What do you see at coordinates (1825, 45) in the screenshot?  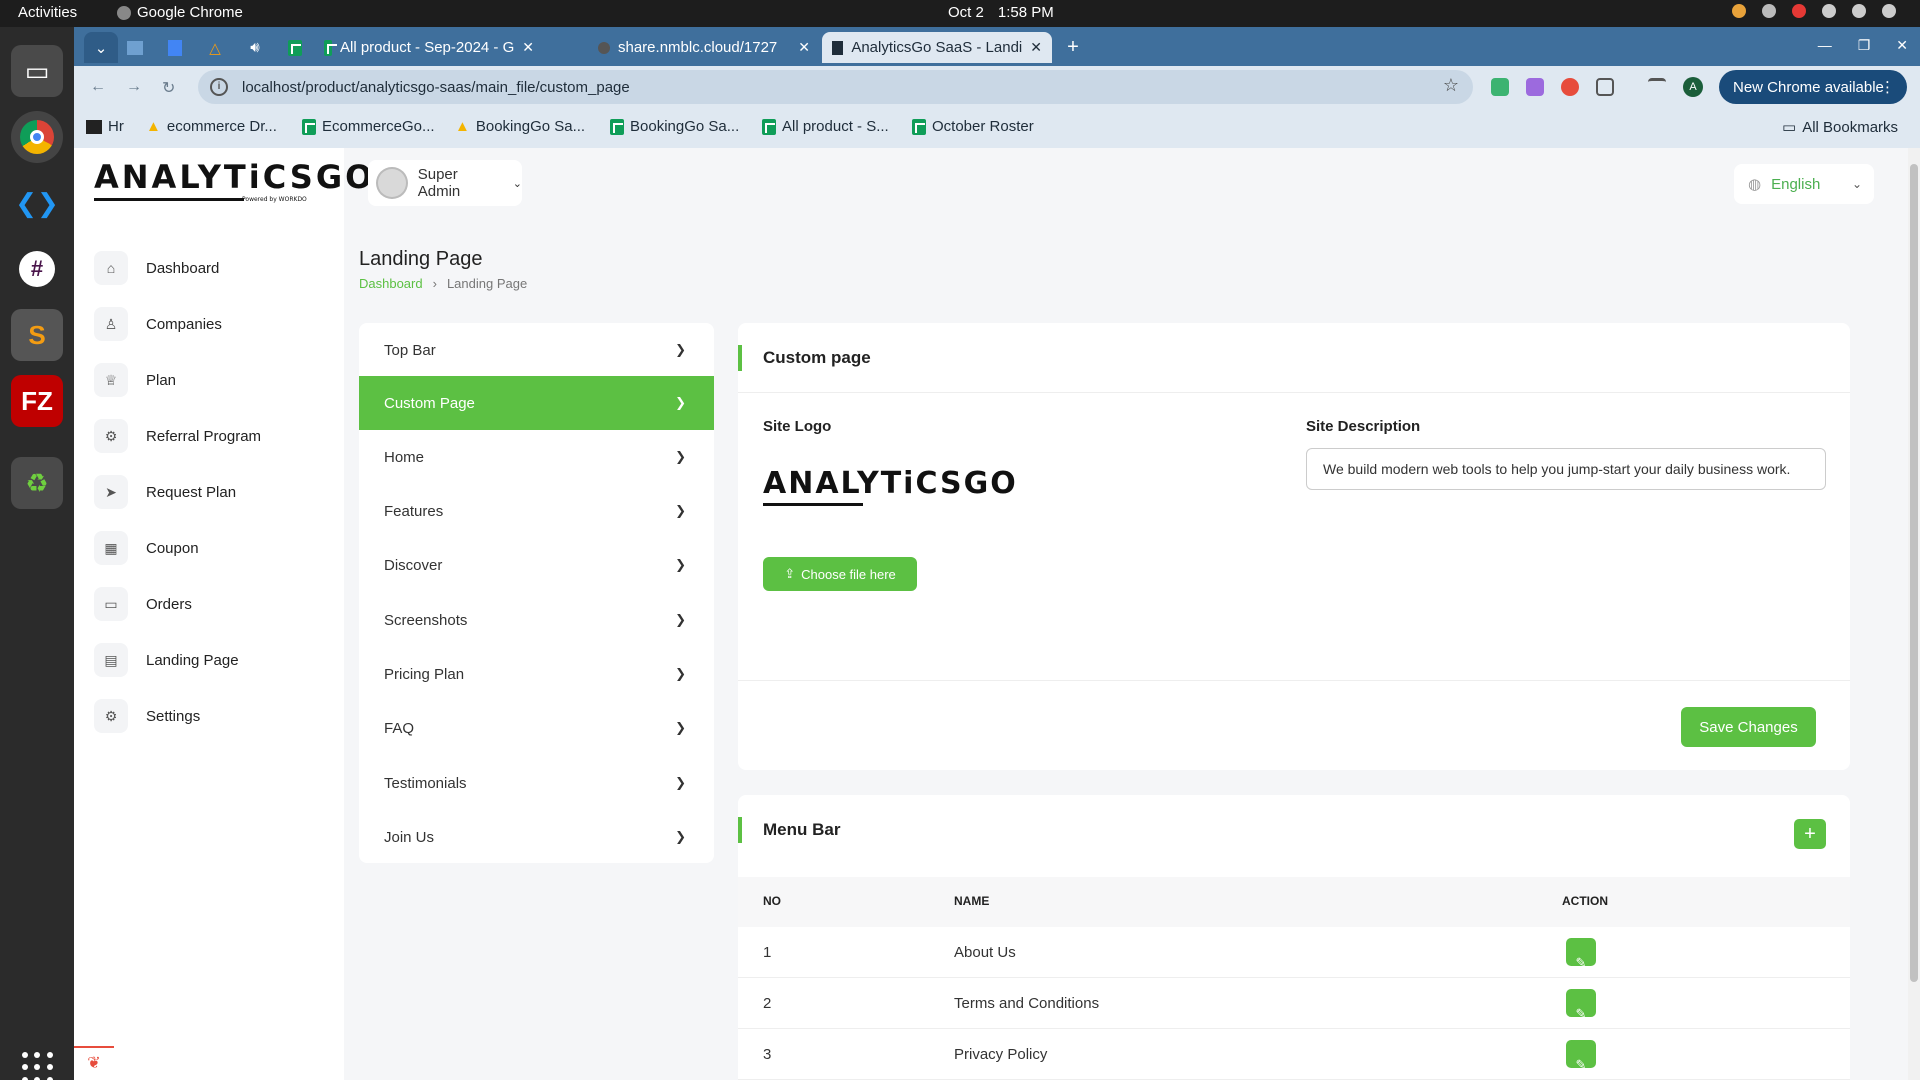 I see `minimize-icon: —` at bounding box center [1825, 45].